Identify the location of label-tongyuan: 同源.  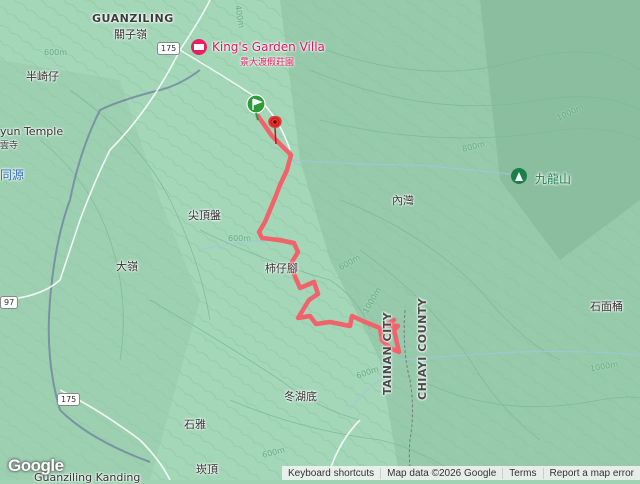
(12, 174).